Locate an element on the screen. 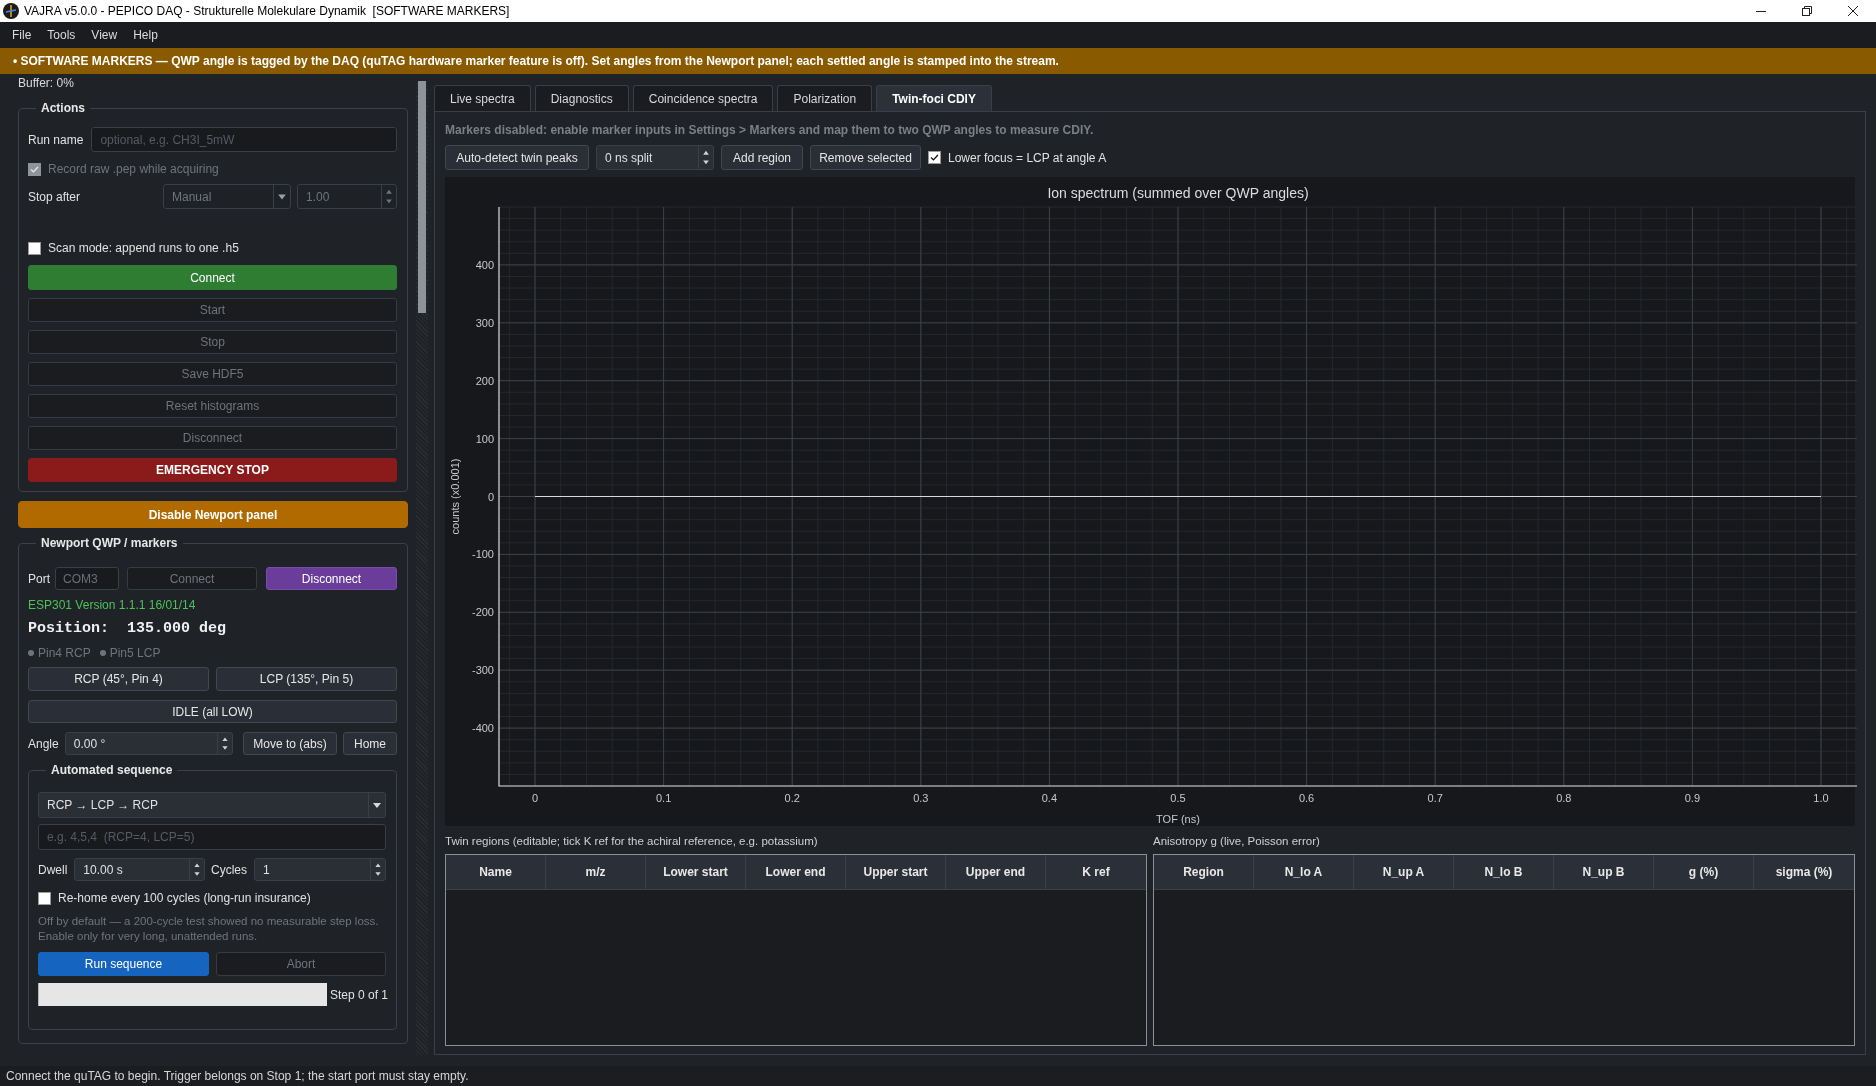 The width and height of the screenshot is (1876, 1086). window-title: VAJRA v5.0.0 - PEPICO DAQ - Strukturelle Molekulare Dynamik [SOFTWARE MARKERS] is located at coordinates (267, 11).